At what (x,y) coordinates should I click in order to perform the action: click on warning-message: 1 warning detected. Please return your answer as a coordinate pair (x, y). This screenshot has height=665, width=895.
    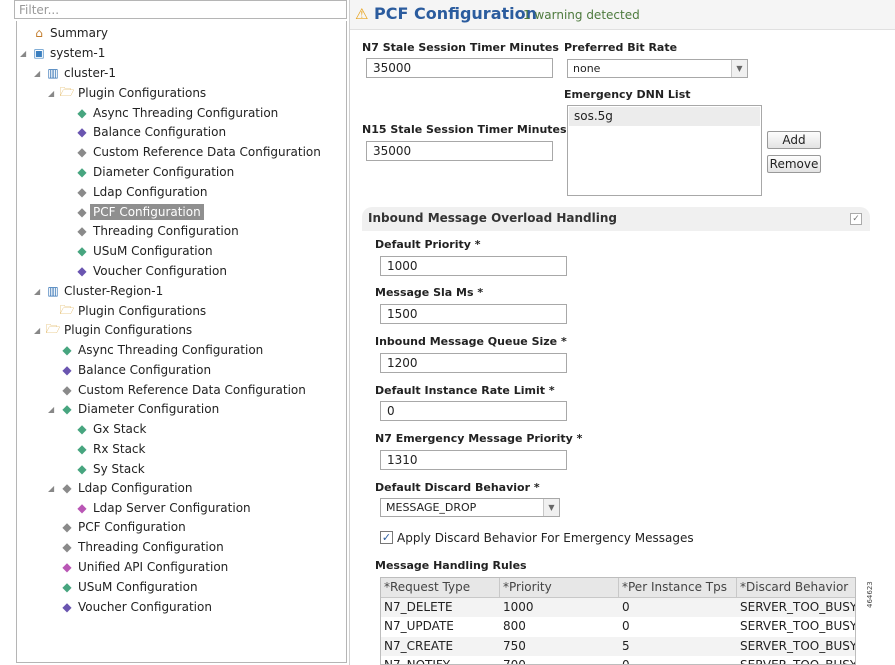
    Looking at the image, I should click on (581, 15).